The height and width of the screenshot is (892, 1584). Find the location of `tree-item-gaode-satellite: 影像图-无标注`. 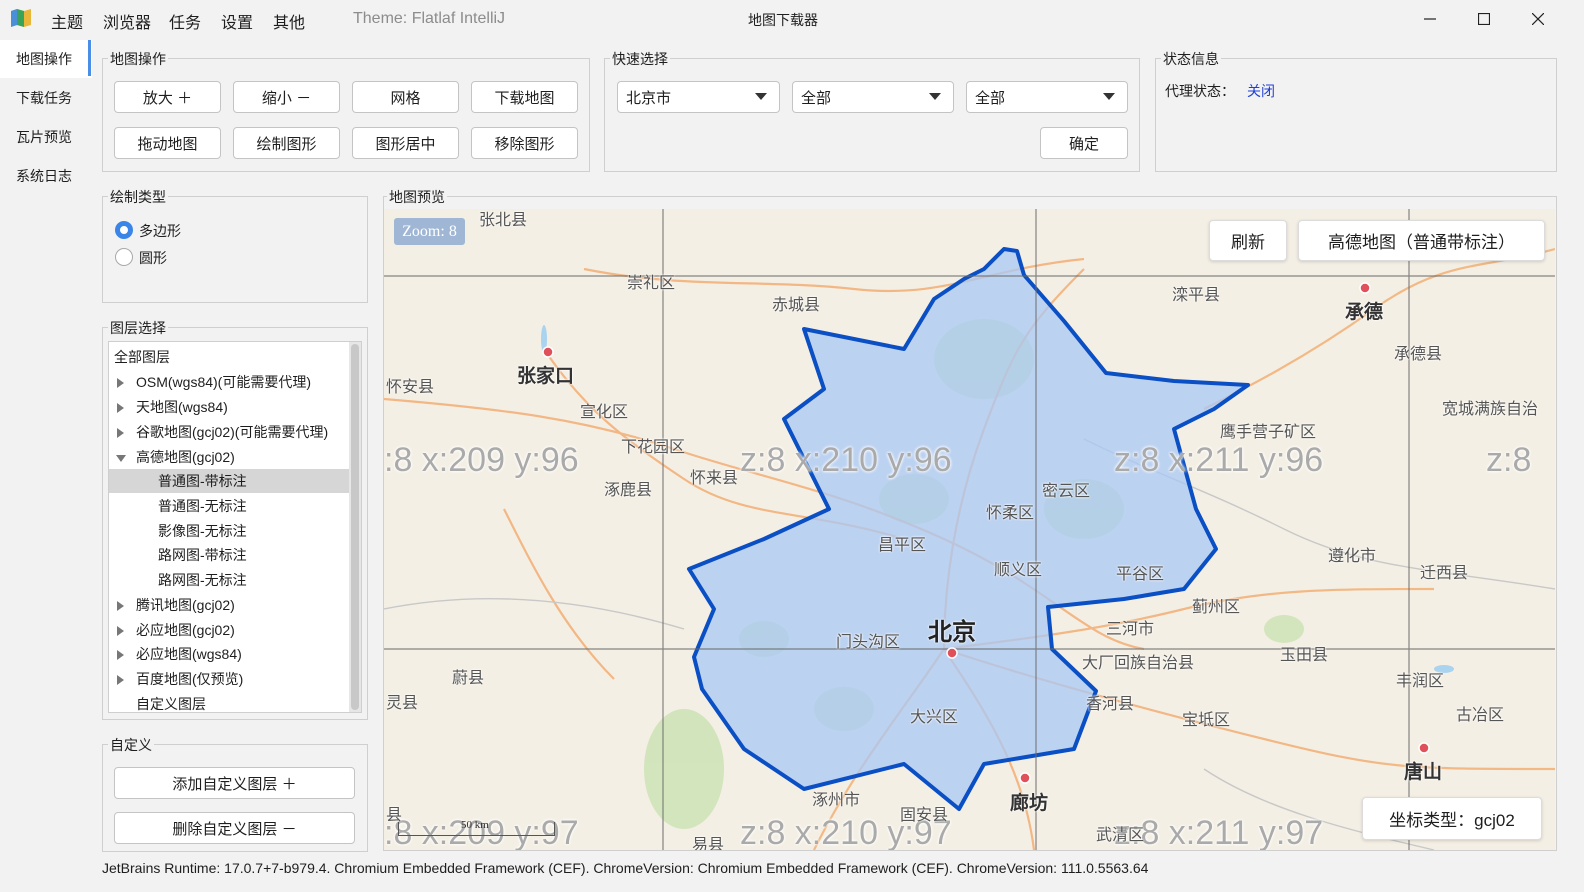

tree-item-gaode-satellite: 影像图-无标注 is located at coordinates (229, 531).